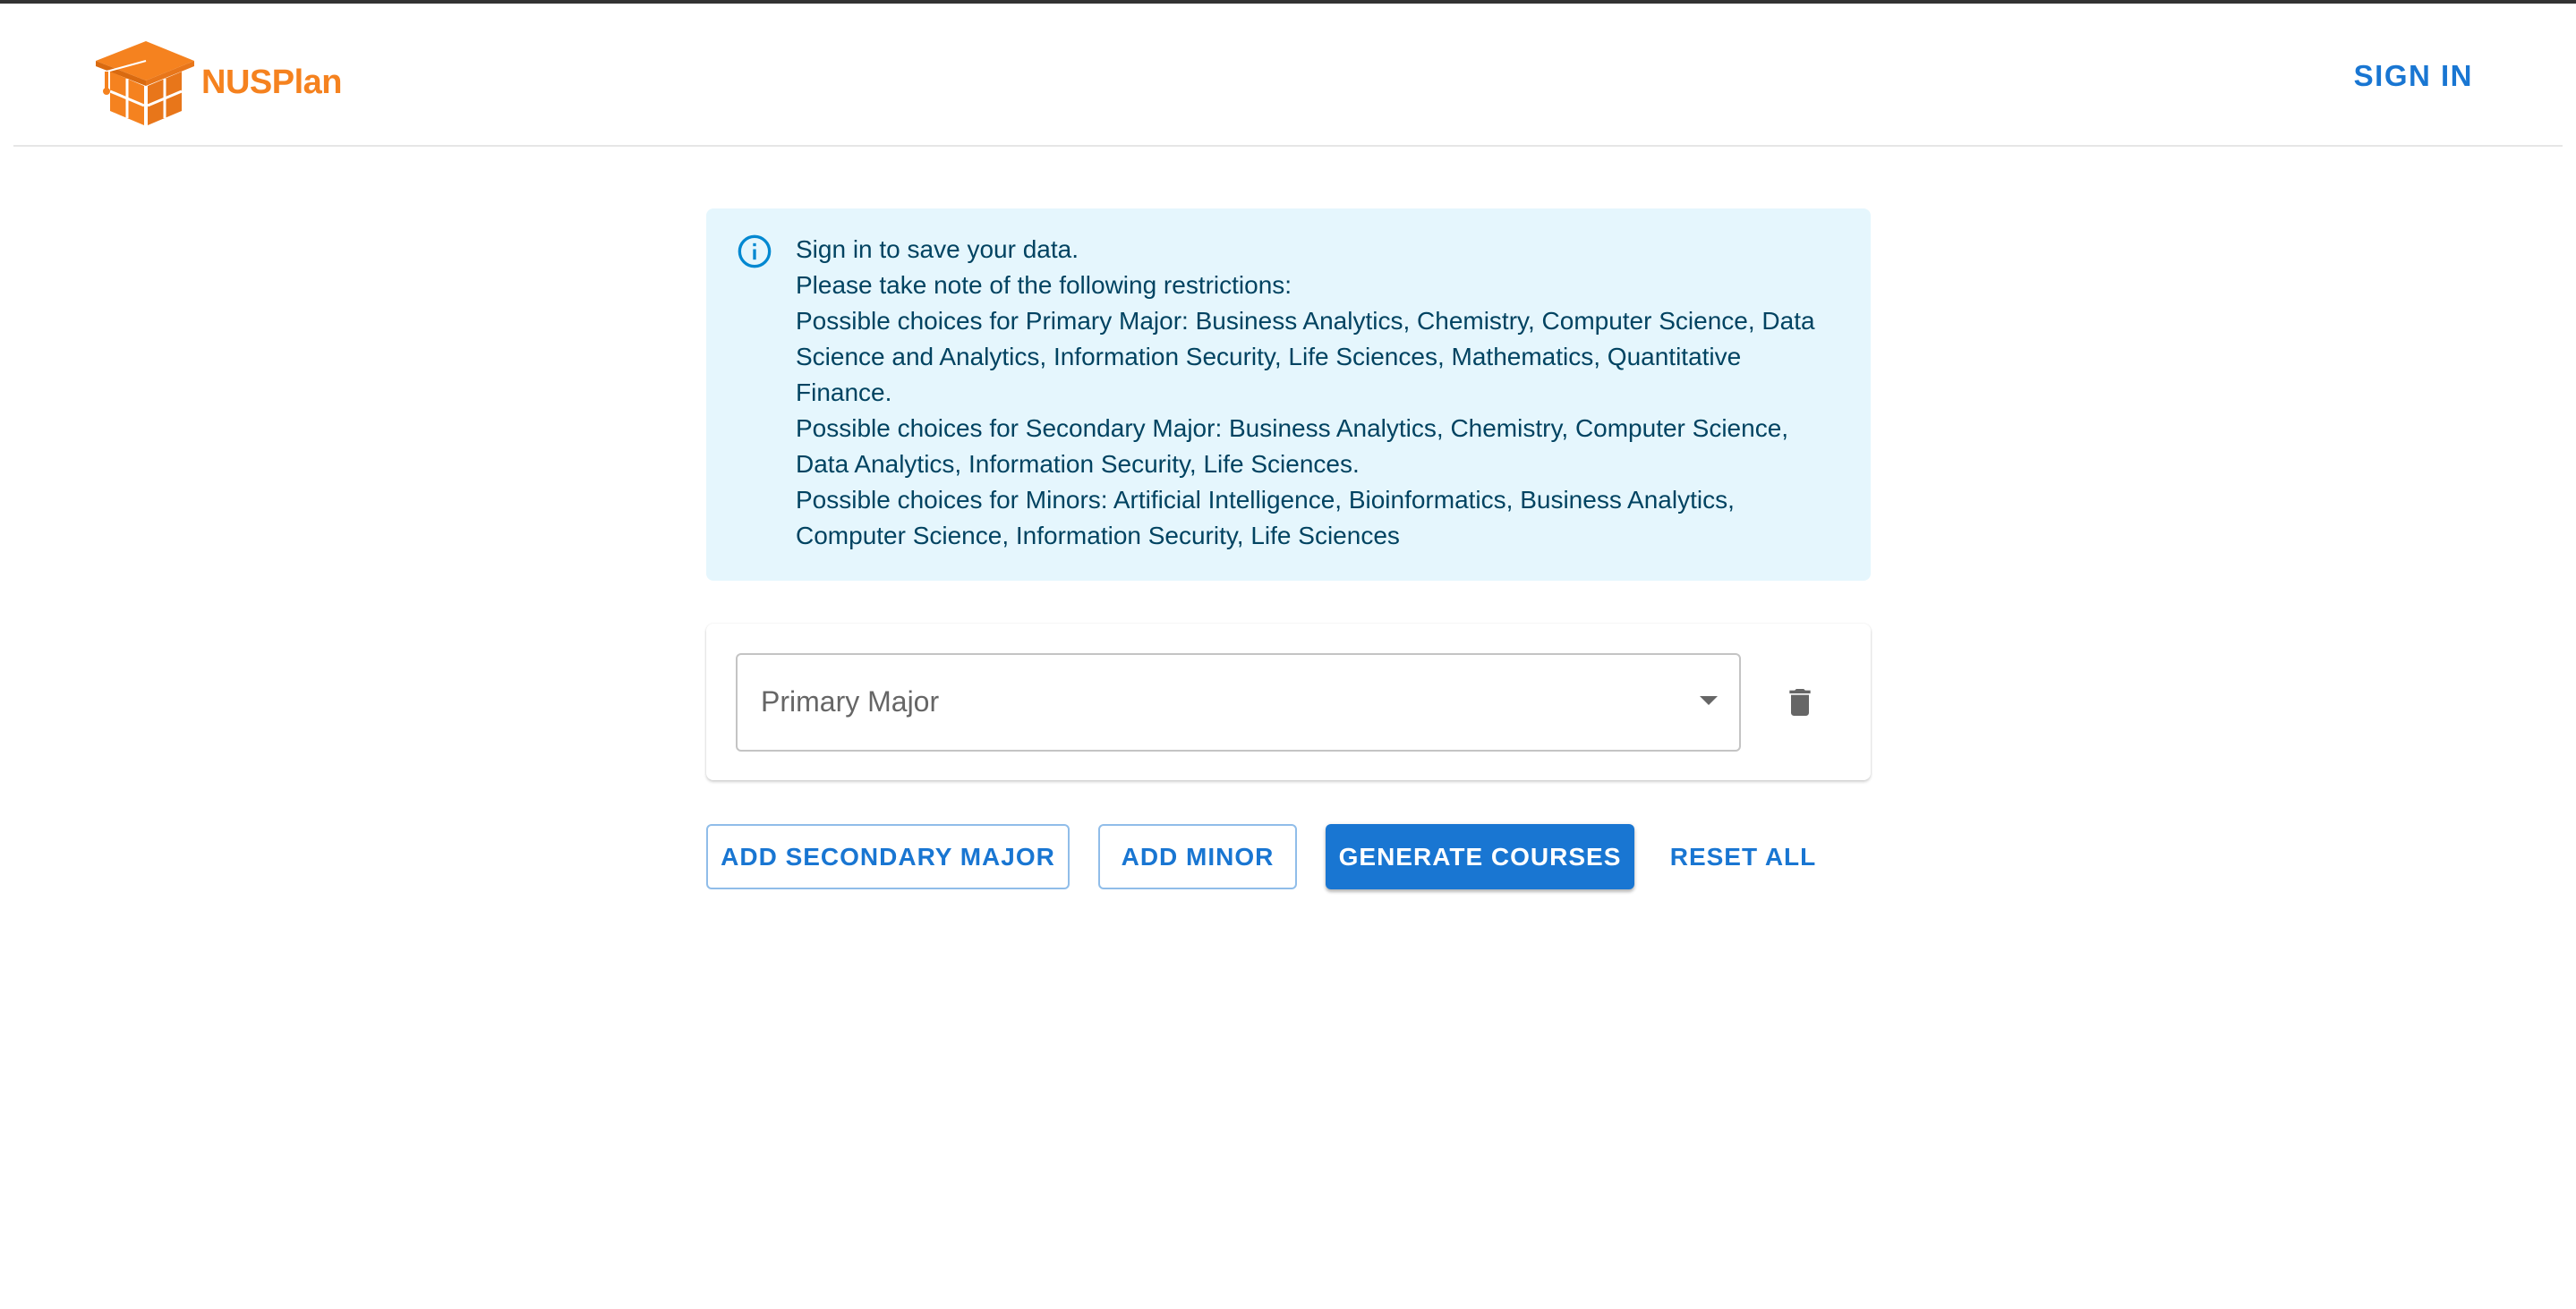 This screenshot has width=2576, height=1309. Describe the element at coordinates (1743, 856) in the screenshot. I see `reset-all-button: RESET ALL` at that location.